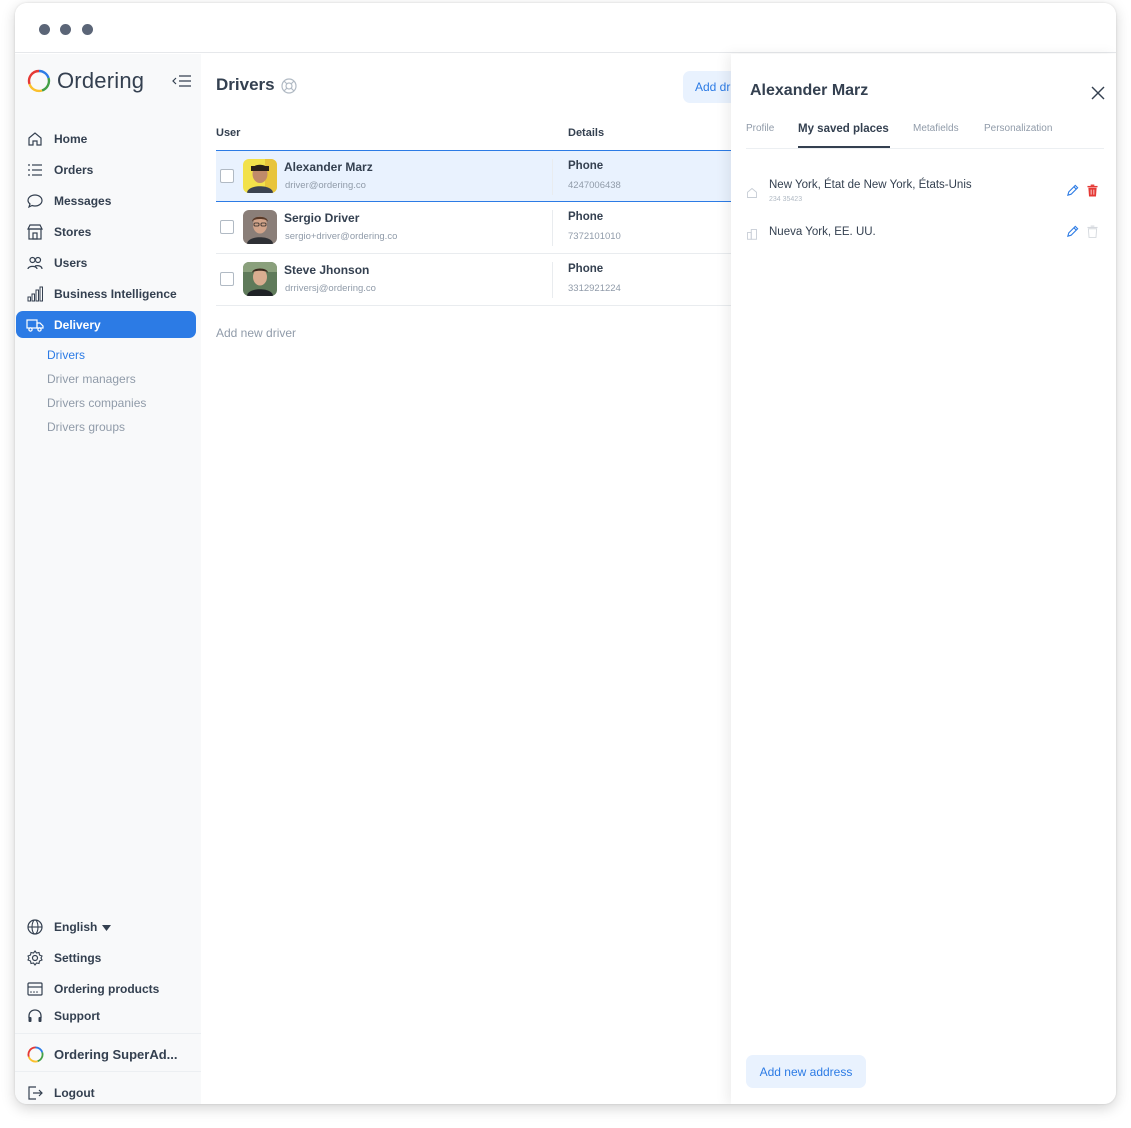  I want to click on logout-button: Logout, so click(106, 1091).